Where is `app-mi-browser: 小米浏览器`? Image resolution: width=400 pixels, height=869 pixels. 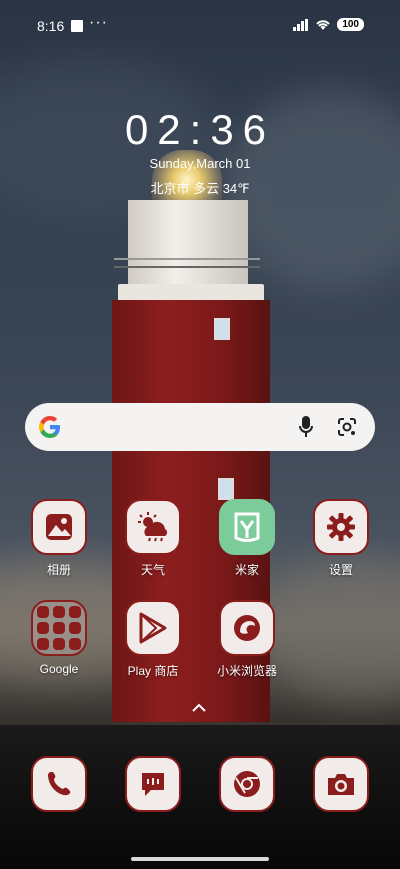 app-mi-browser: 小米浏览器 is located at coordinates (247, 639).